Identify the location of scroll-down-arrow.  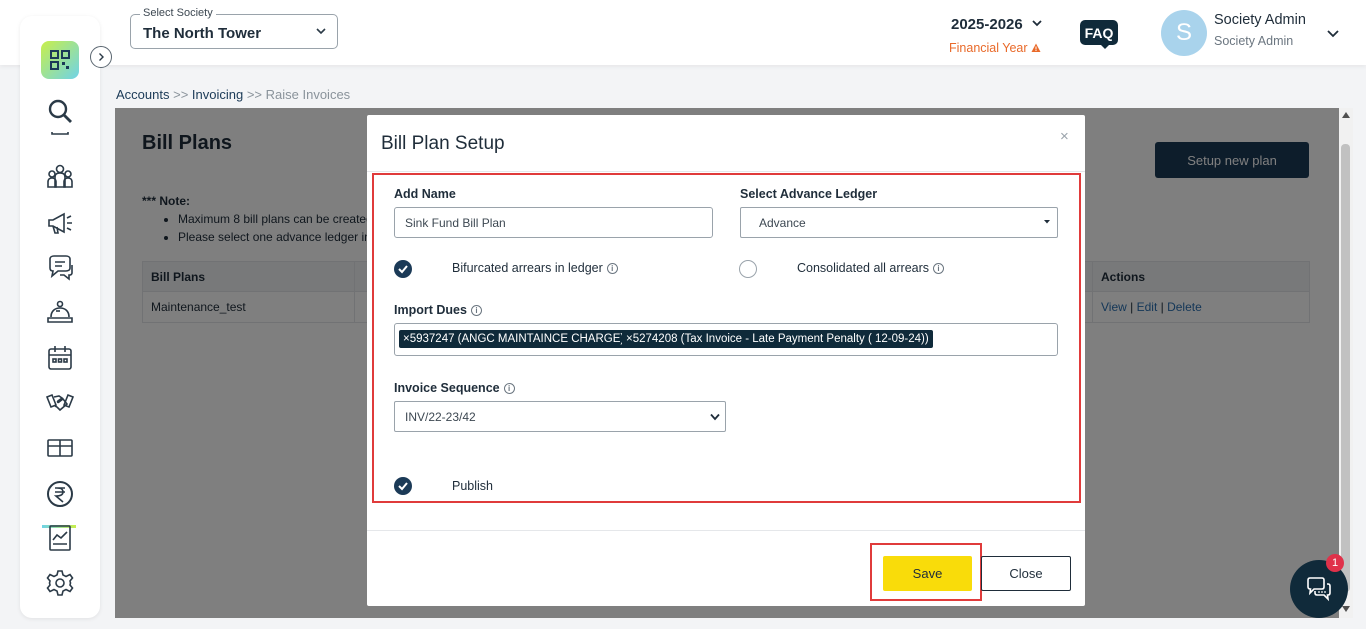
(1346, 609).